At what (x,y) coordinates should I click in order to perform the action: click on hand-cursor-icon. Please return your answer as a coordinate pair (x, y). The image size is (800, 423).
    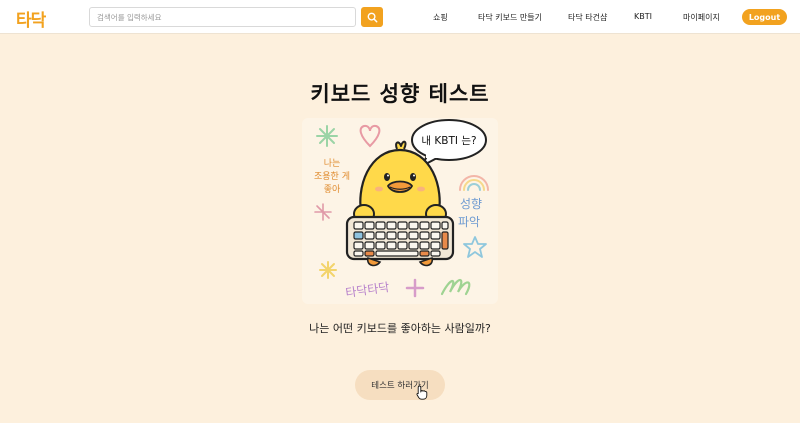
    Looking at the image, I should click on (422, 392).